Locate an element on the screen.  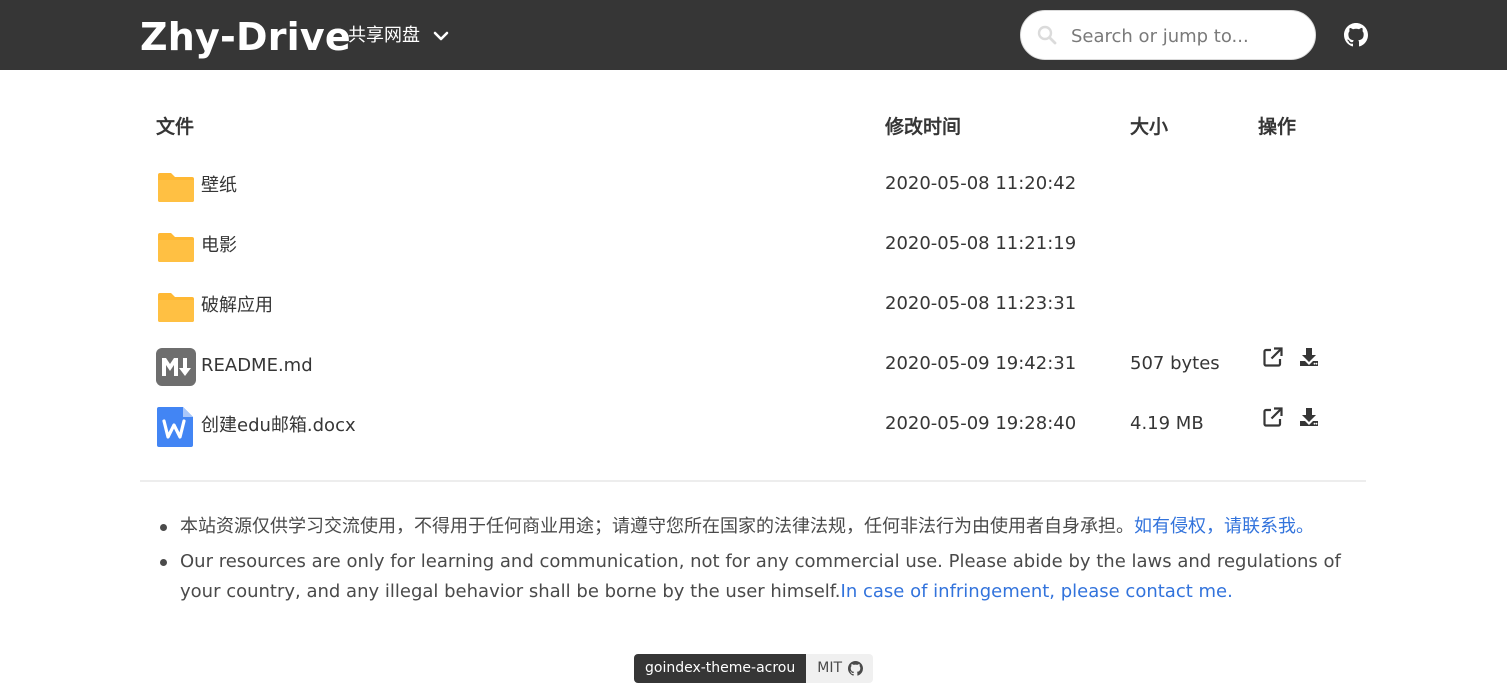
theme-name: goindex-theme-acrou is located at coordinates (720, 668).